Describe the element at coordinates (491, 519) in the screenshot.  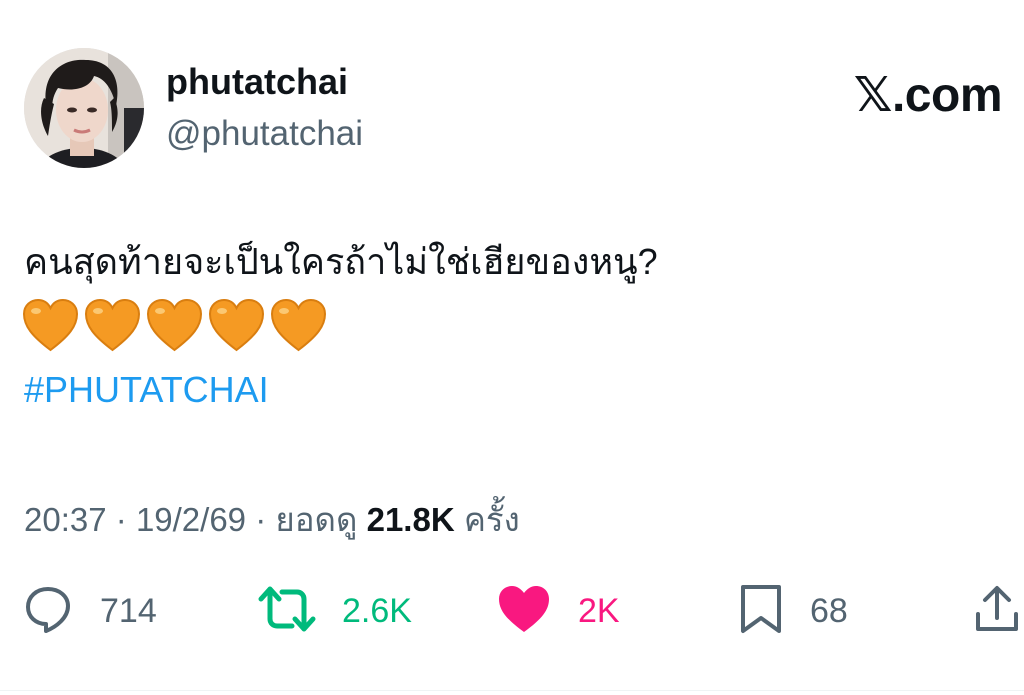
I see `views-suffix: ครั้ง` at that location.